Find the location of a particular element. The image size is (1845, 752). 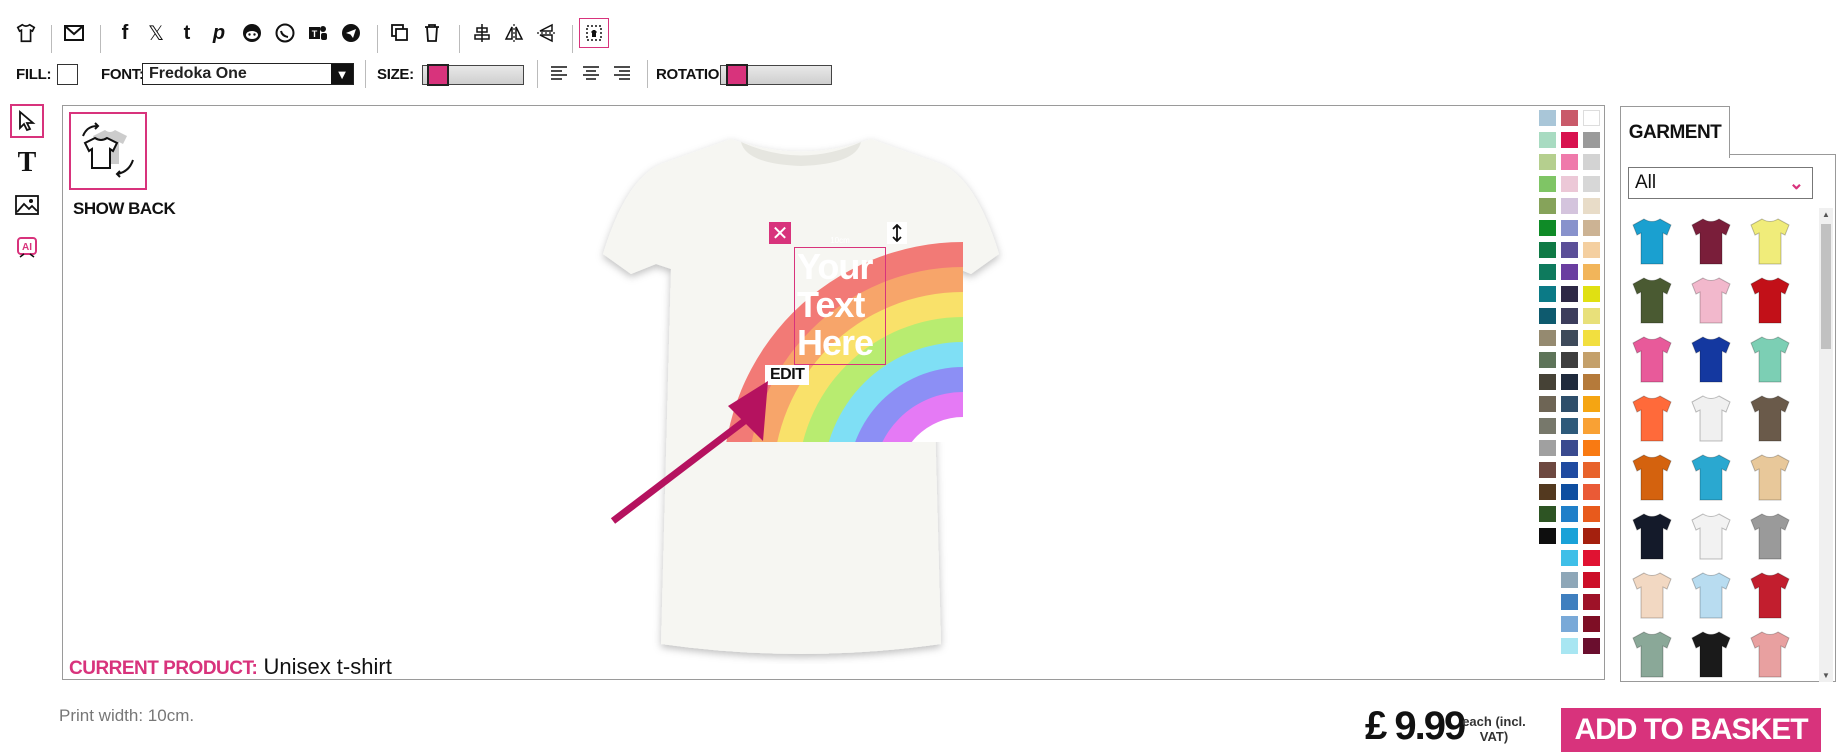

garment-item-coral-tshirt is located at coordinates (1652, 418).